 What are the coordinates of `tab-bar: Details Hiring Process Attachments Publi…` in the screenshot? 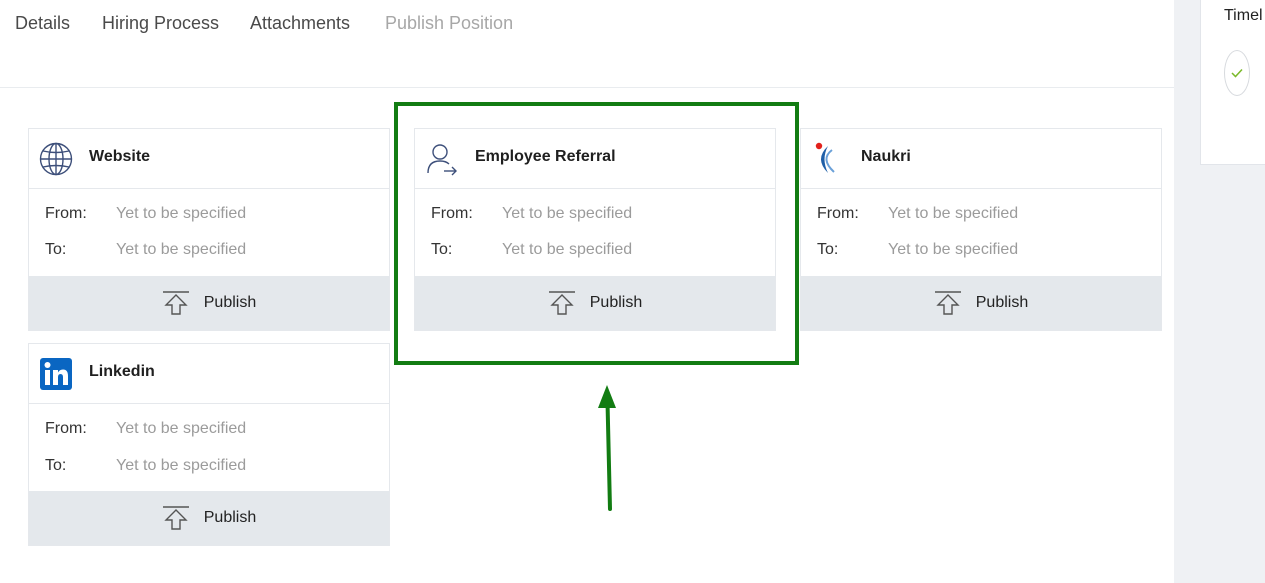 It's located at (587, 44).